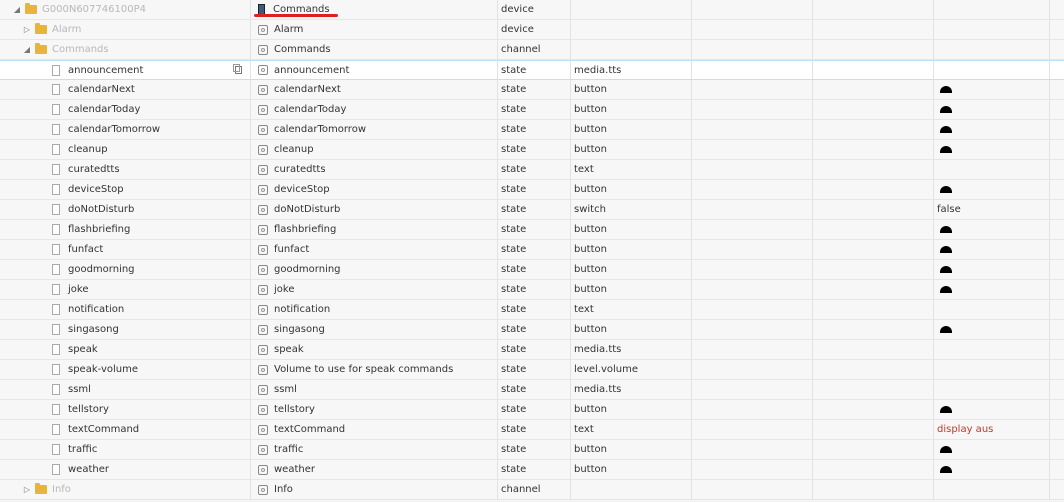  Describe the element at coordinates (963, 429) in the screenshot. I see `object-value: display aus` at that location.